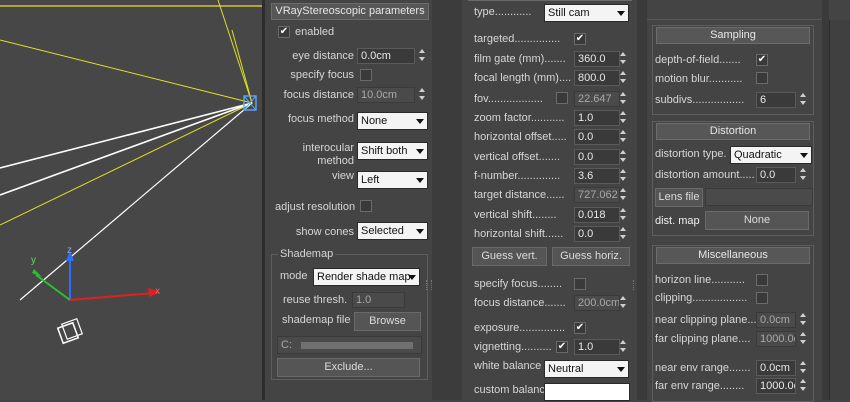 The width and height of the screenshot is (850, 402). What do you see at coordinates (597, 59) in the screenshot?
I see `film-gate-field: 360.0` at bounding box center [597, 59].